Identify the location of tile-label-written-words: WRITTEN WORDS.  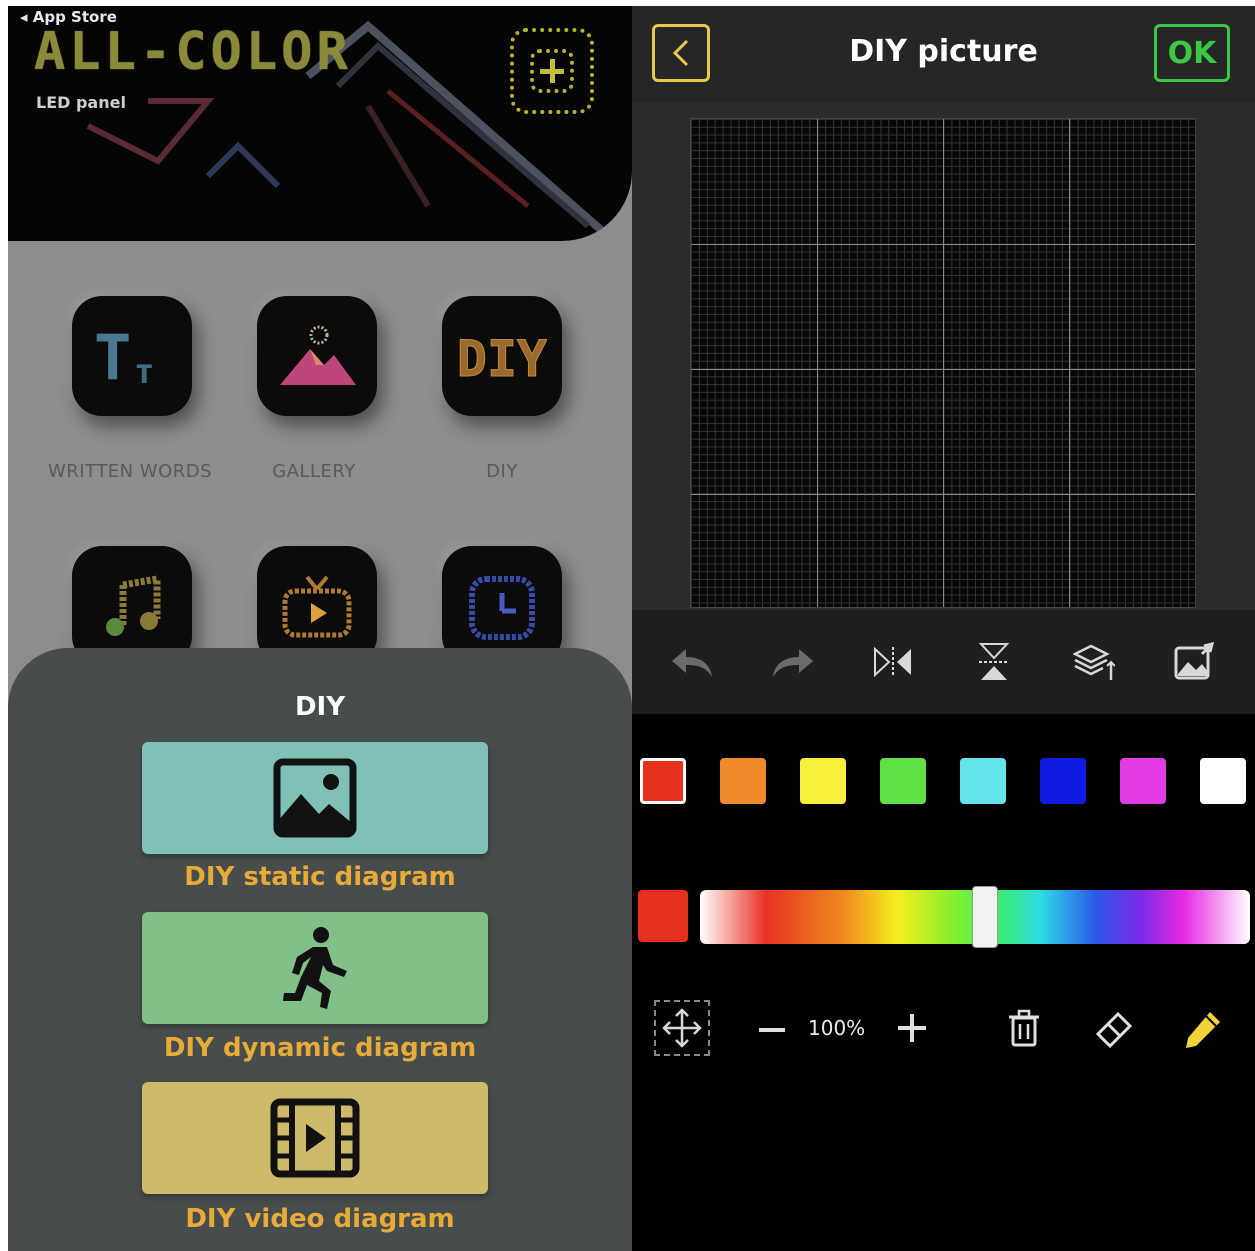
(130, 471).